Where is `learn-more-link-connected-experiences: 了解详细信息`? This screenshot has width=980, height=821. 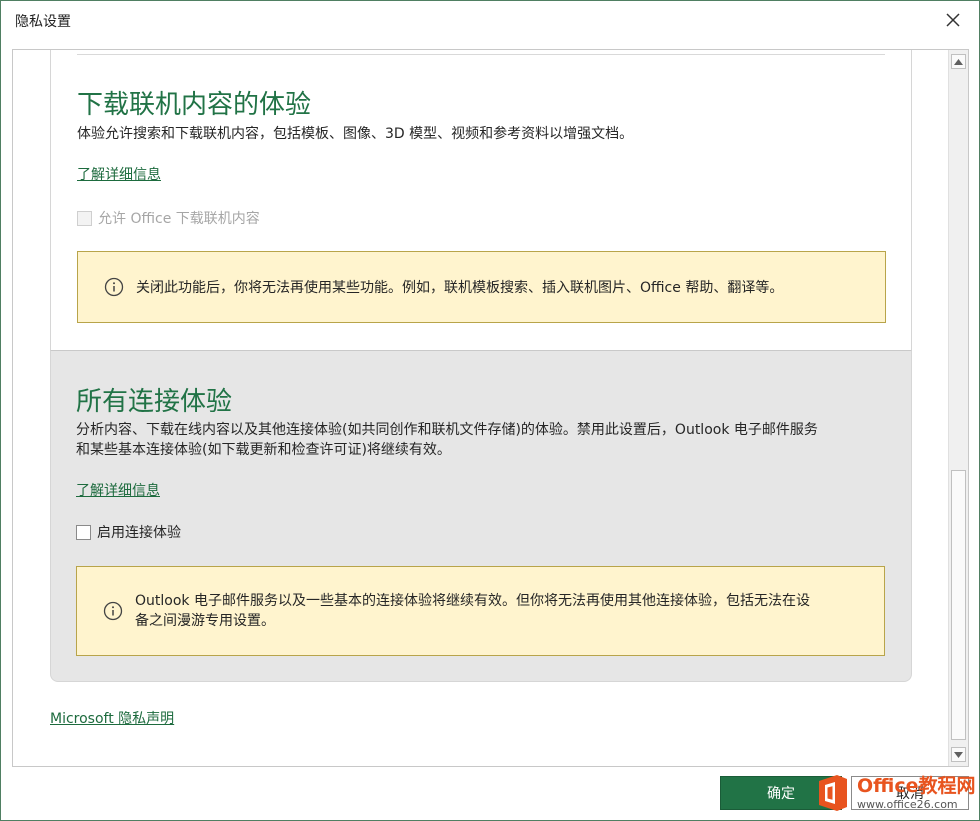 learn-more-link-connected-experiences: 了解详细信息 is located at coordinates (118, 490).